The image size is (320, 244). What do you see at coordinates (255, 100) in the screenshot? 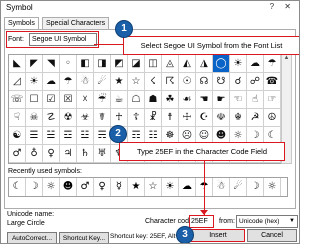
I see `symbol-cell: ☝` at bounding box center [255, 100].